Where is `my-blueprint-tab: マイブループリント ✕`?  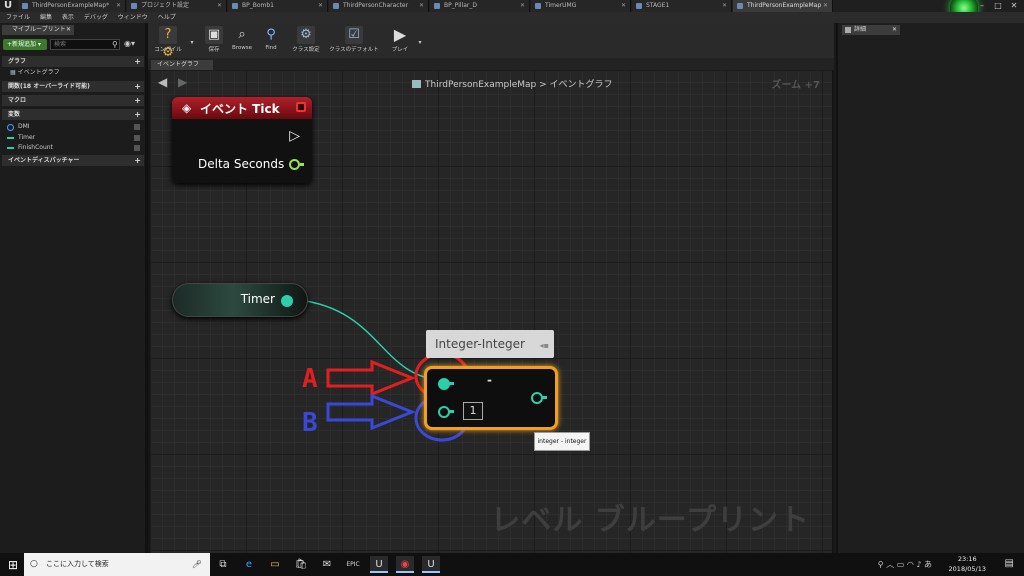
my-blueprint-tab: マイブループリント ✕ is located at coordinates (38, 30).